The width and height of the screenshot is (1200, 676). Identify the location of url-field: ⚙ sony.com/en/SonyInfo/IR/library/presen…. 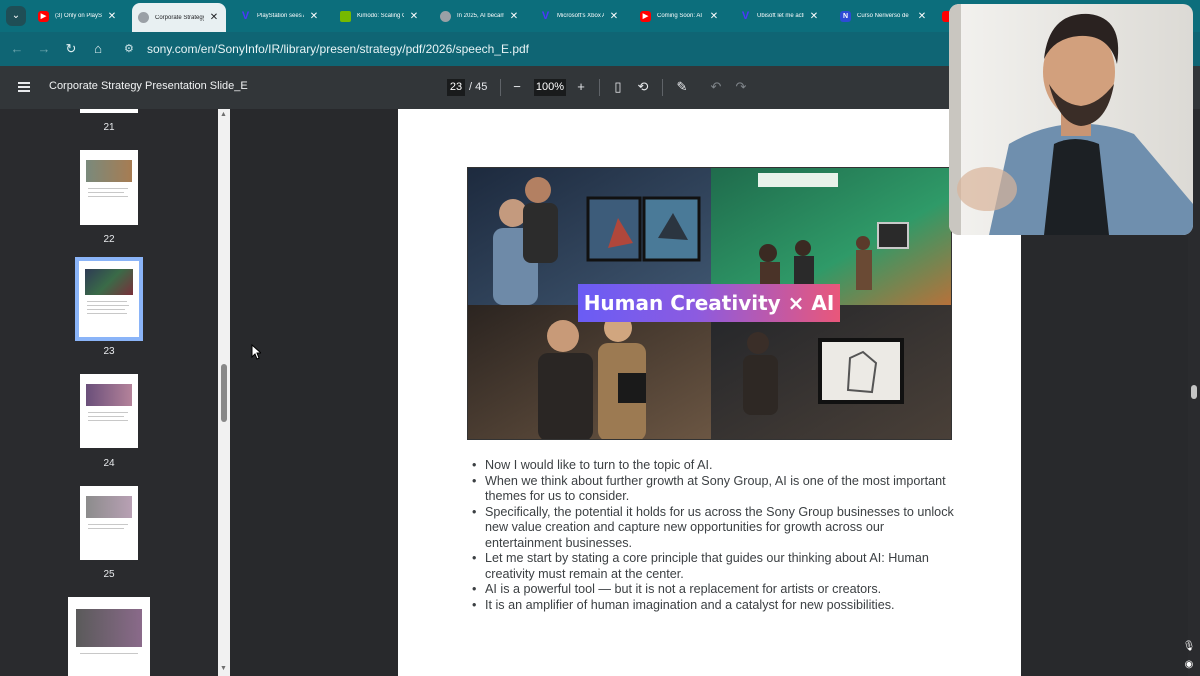
(528, 49).